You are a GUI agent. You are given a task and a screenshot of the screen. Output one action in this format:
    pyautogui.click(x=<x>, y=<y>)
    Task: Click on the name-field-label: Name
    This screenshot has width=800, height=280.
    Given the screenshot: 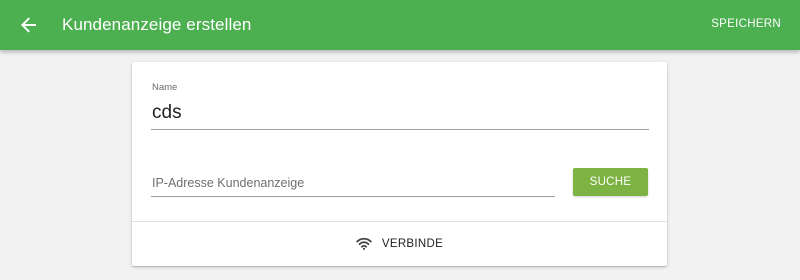 What is the action you would take?
    pyautogui.click(x=165, y=87)
    